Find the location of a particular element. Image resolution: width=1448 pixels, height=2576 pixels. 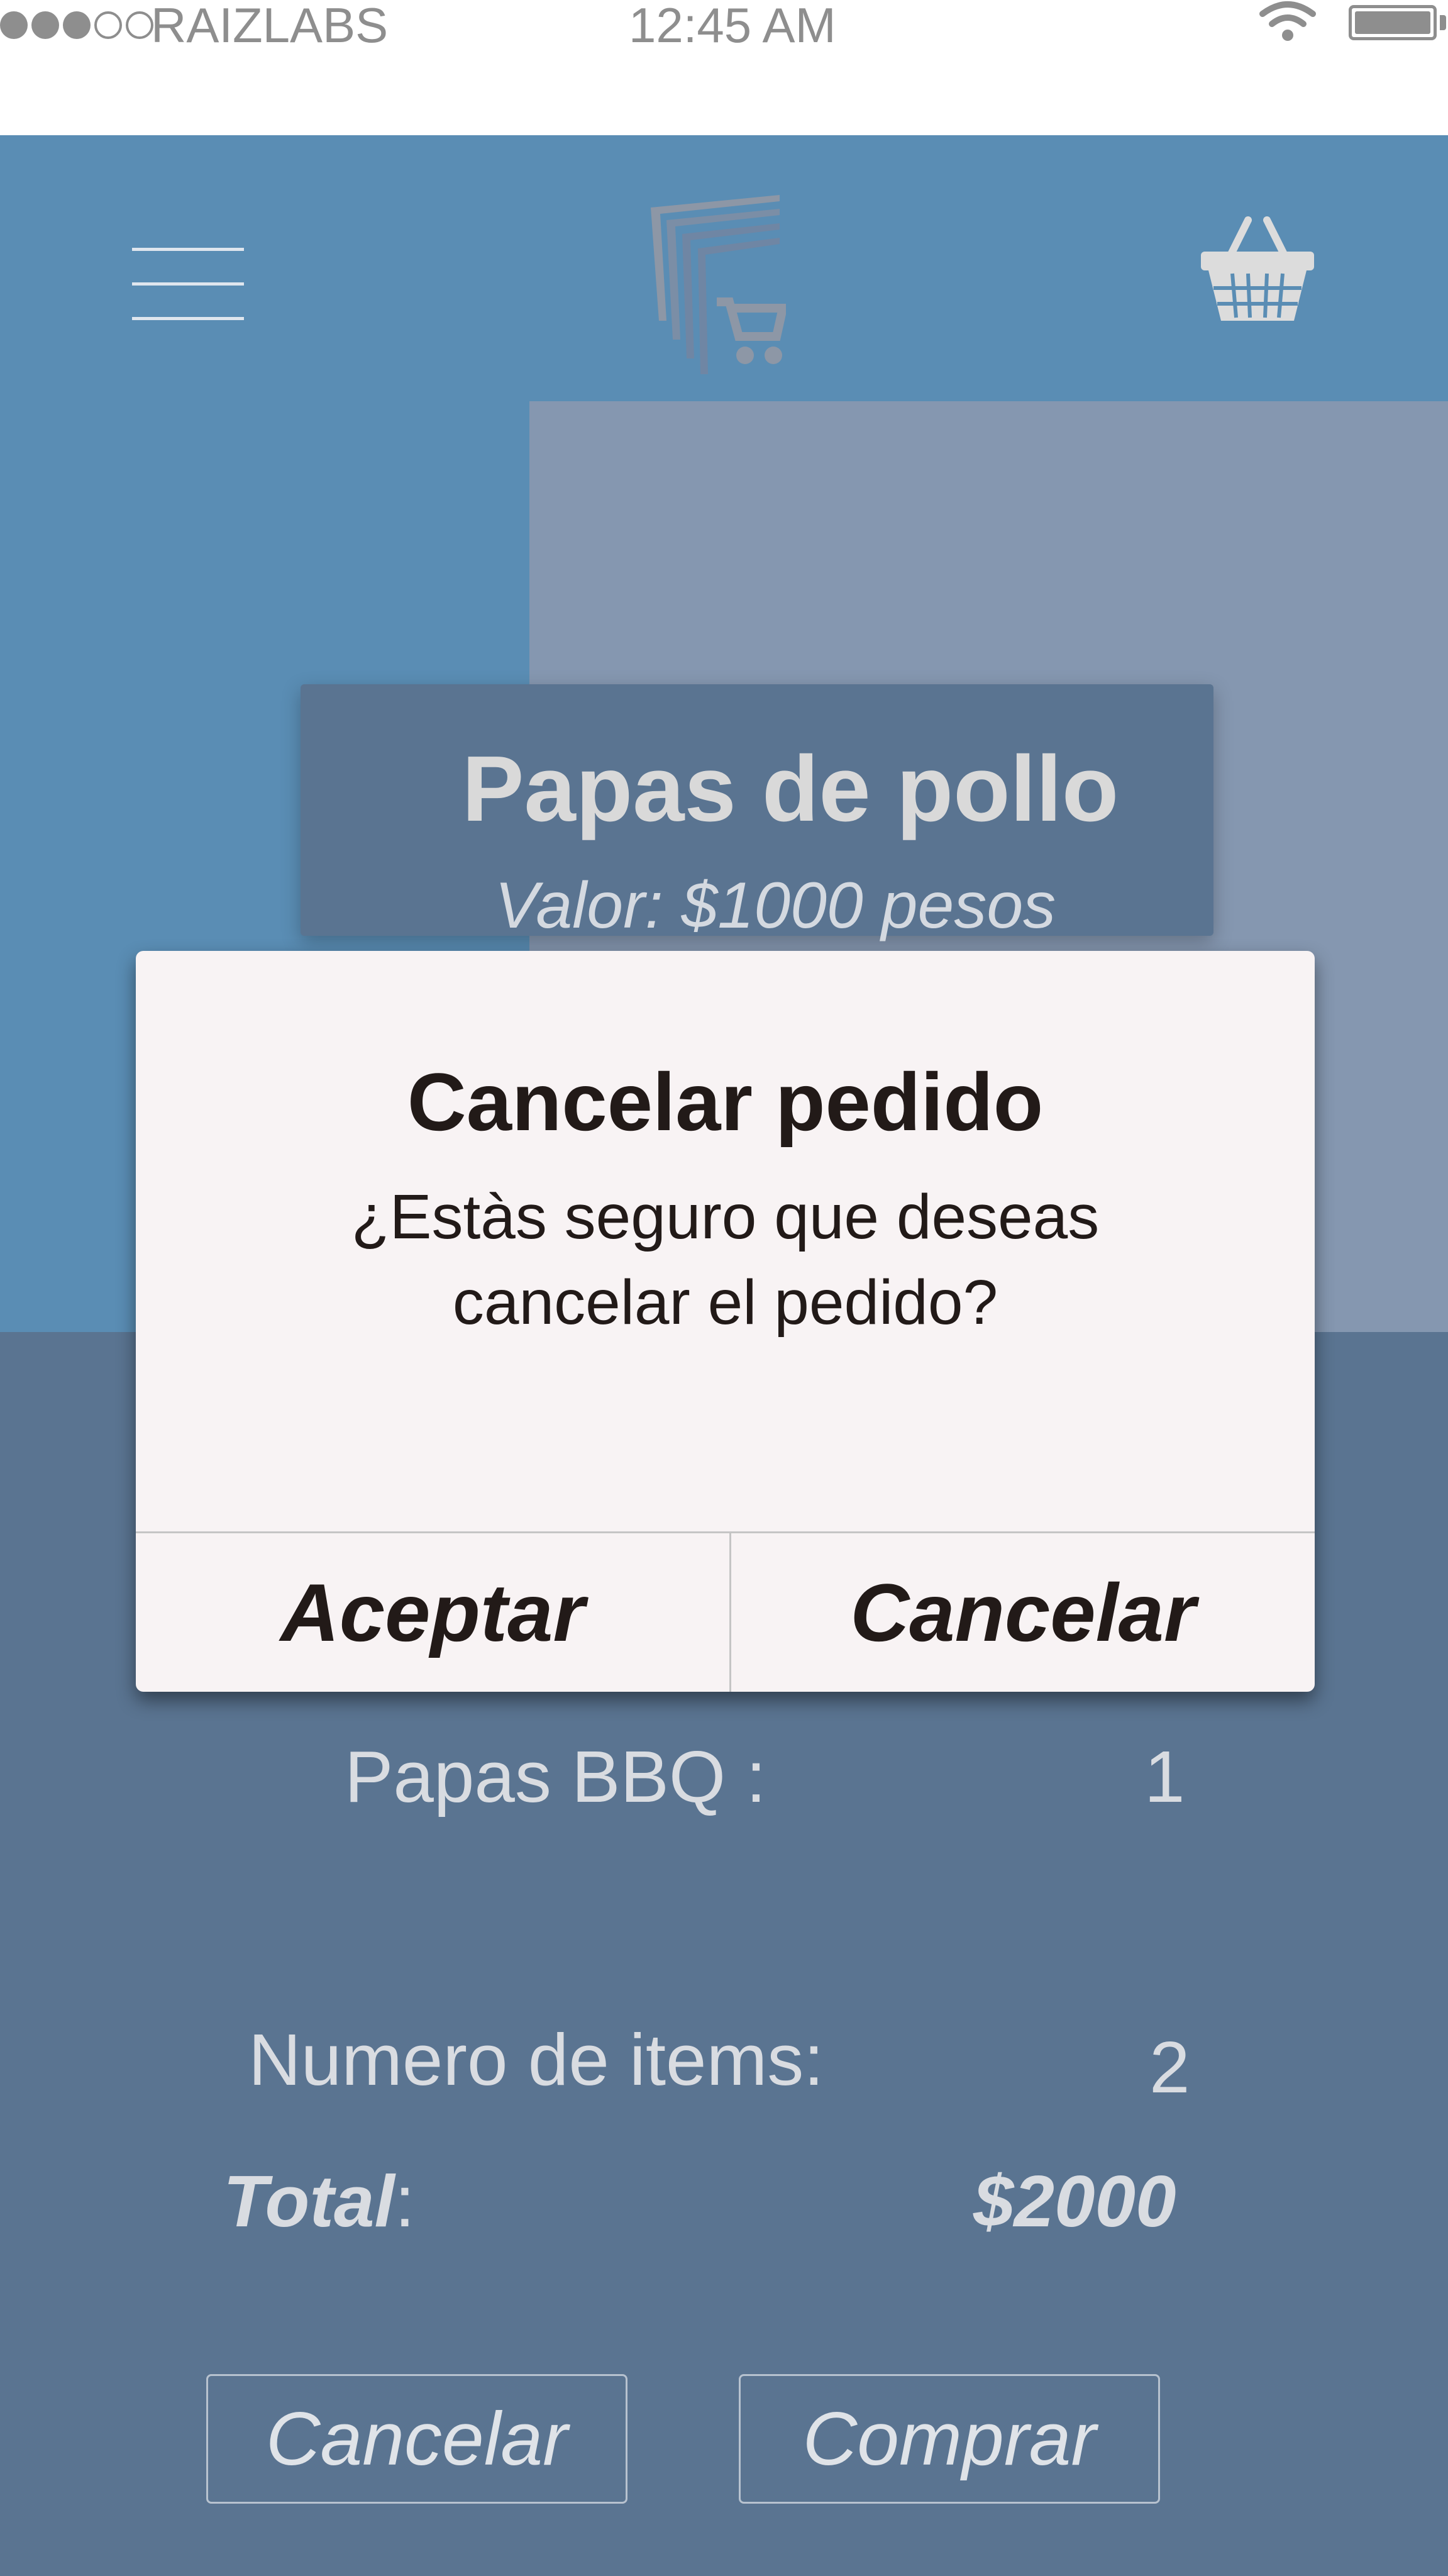

product-name: Papas de pollo is located at coordinates (790, 789).